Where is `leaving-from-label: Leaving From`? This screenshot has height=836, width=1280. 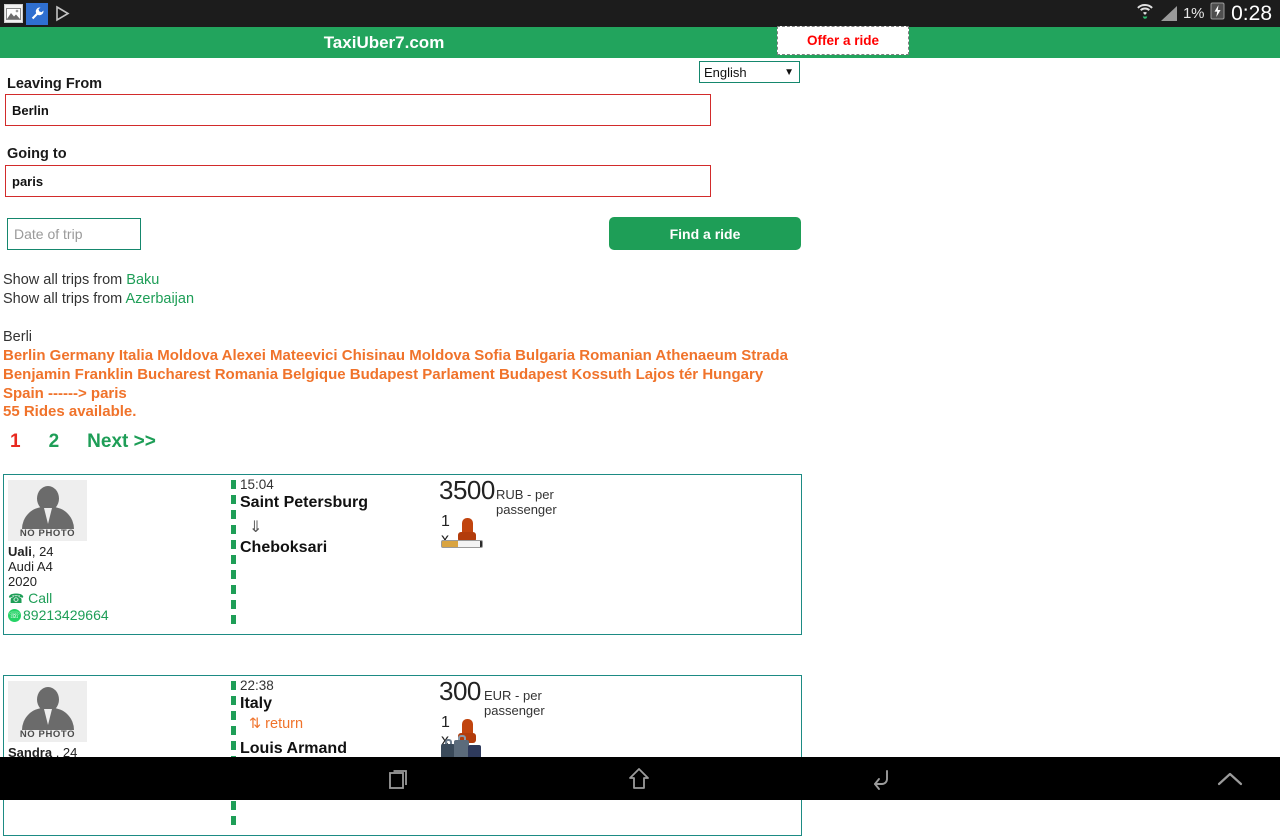
leaving-from-label: Leaving From is located at coordinates (55, 84).